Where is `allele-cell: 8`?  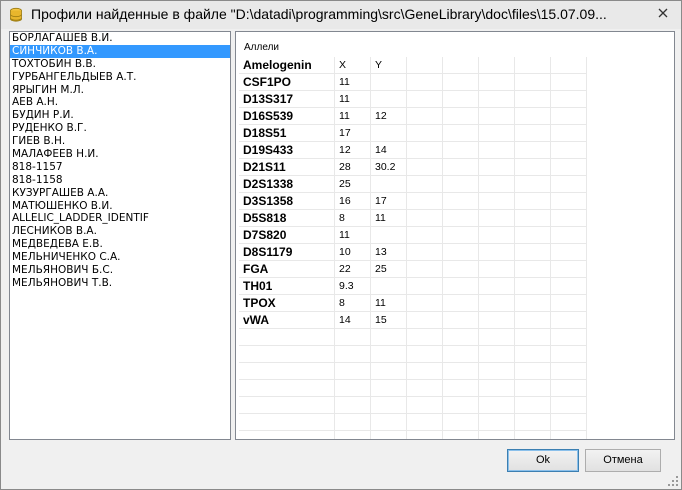 allele-cell: 8 is located at coordinates (352, 303).